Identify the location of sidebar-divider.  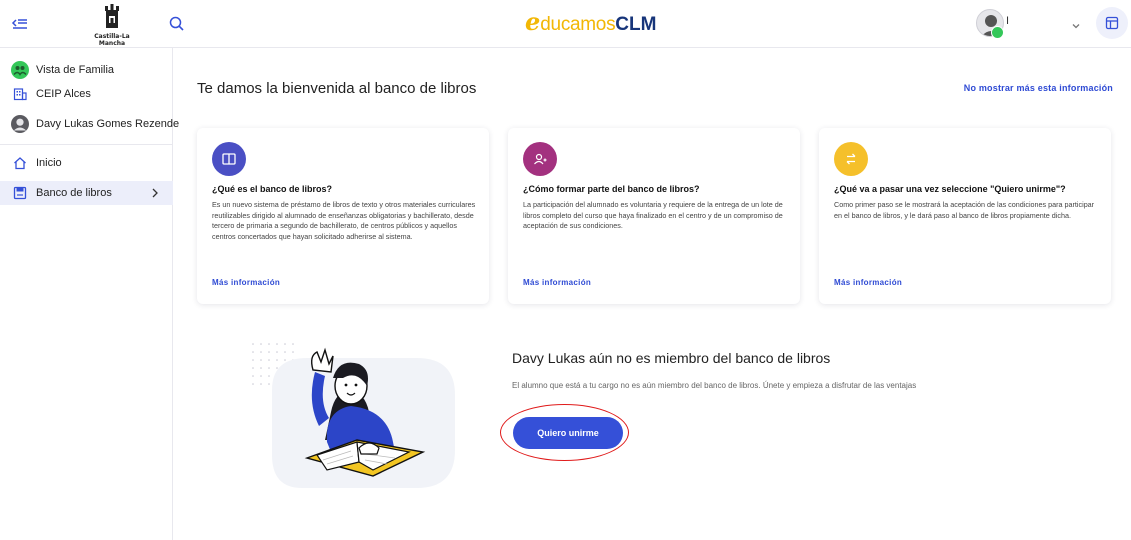
(86, 144).